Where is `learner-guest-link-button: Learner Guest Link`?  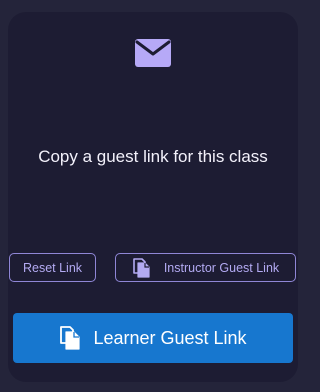
learner-guest-link-button: Learner Guest Link is located at coordinates (153, 338).